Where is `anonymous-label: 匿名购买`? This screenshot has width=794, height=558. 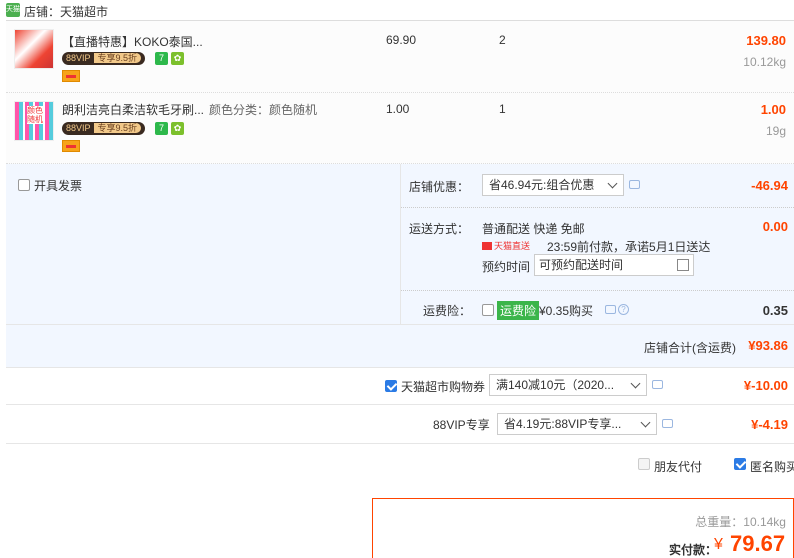
anonymous-label: 匿名购买 is located at coordinates (772, 467).